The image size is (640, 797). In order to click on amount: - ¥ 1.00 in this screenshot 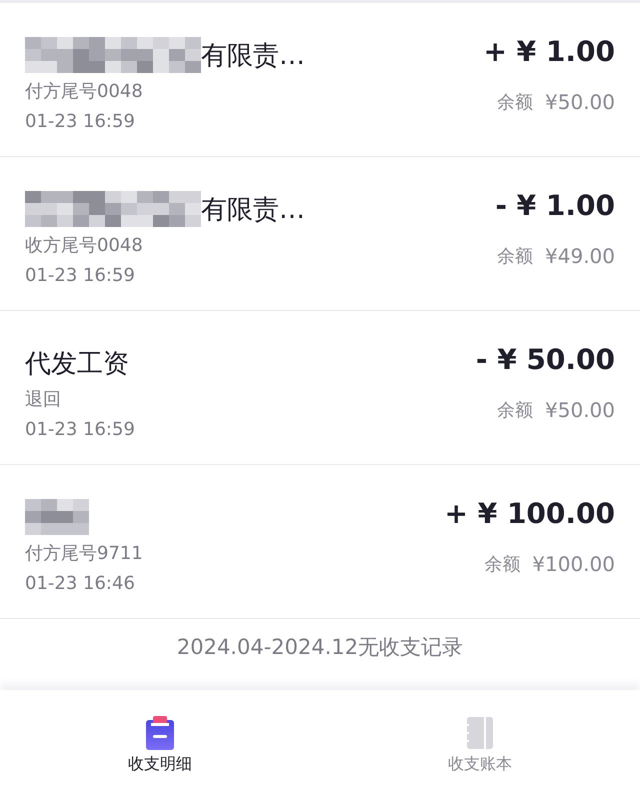, I will do `click(555, 205)`.